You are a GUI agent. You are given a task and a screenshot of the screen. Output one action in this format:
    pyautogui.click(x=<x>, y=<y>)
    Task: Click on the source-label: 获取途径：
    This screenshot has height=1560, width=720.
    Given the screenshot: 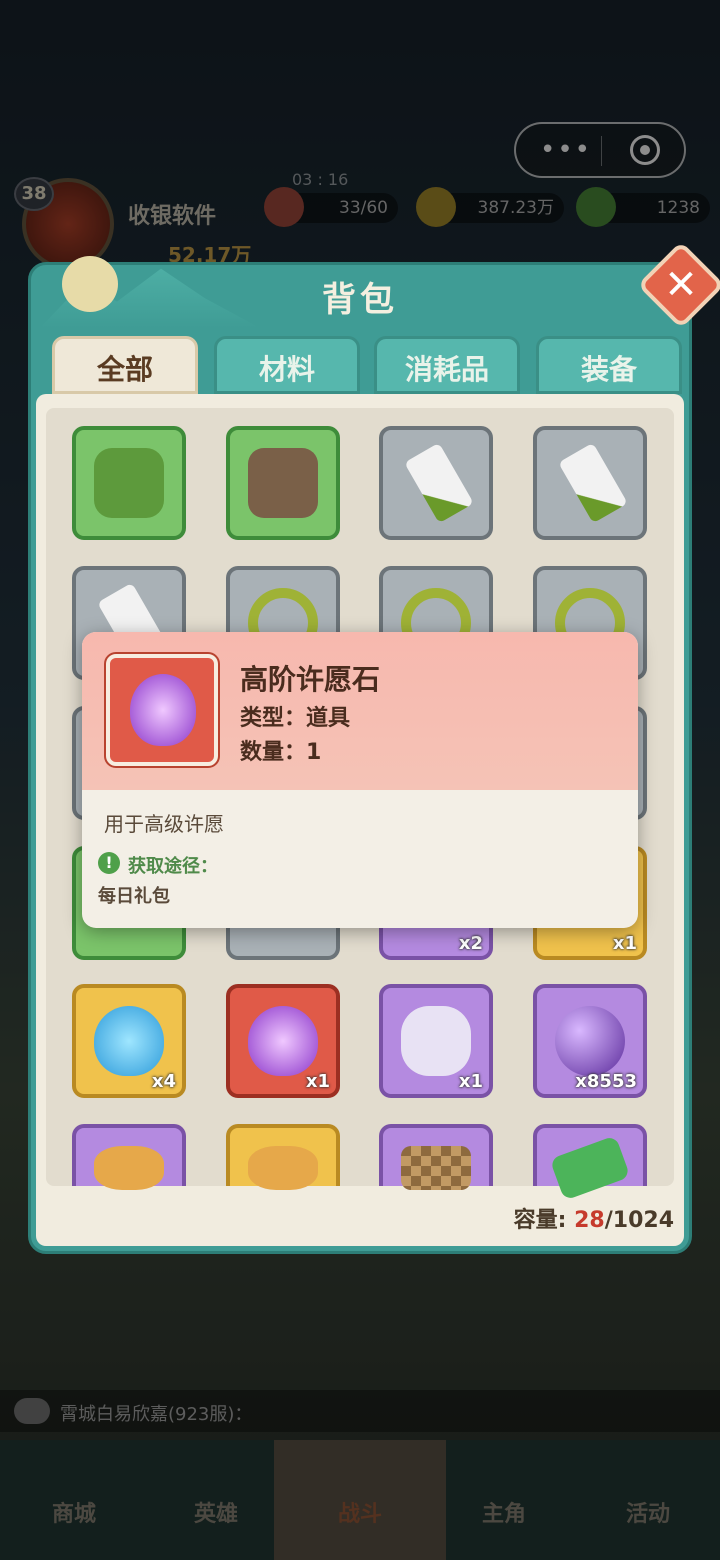 What is the action you would take?
    pyautogui.click(x=173, y=866)
    